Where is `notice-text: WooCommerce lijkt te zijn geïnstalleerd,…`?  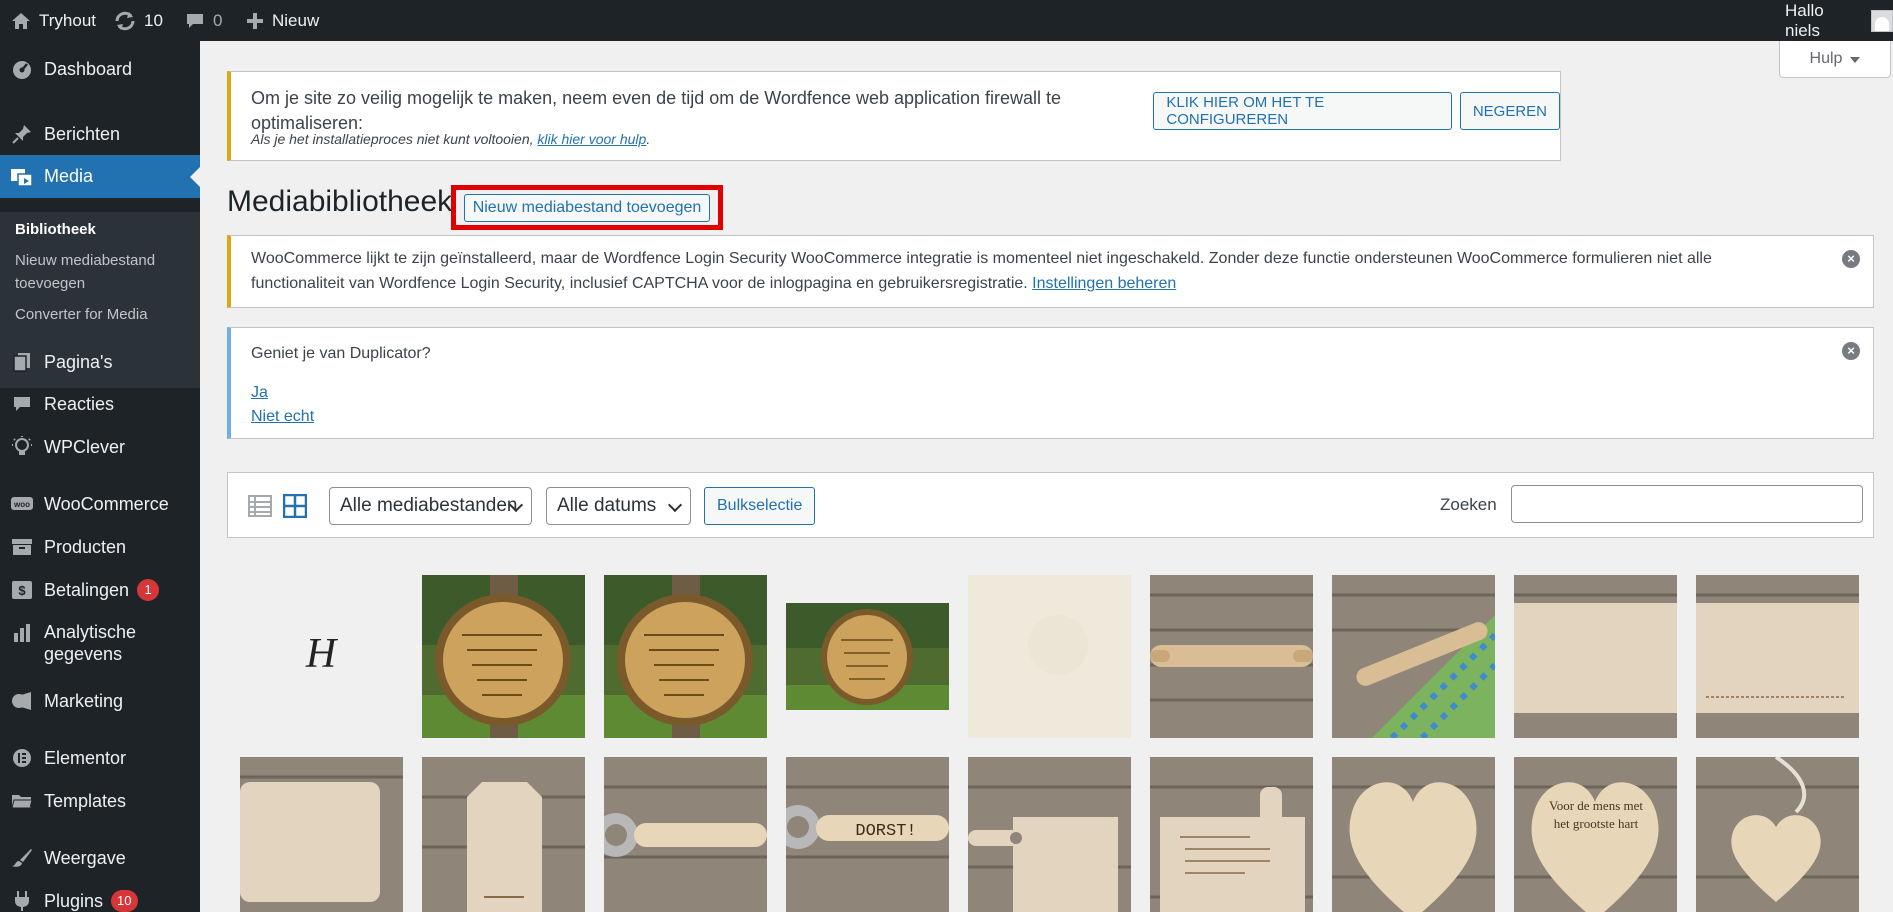
notice-text: WooCommerce lijkt te zijn geïnstalleerd,… is located at coordinates (1021, 271).